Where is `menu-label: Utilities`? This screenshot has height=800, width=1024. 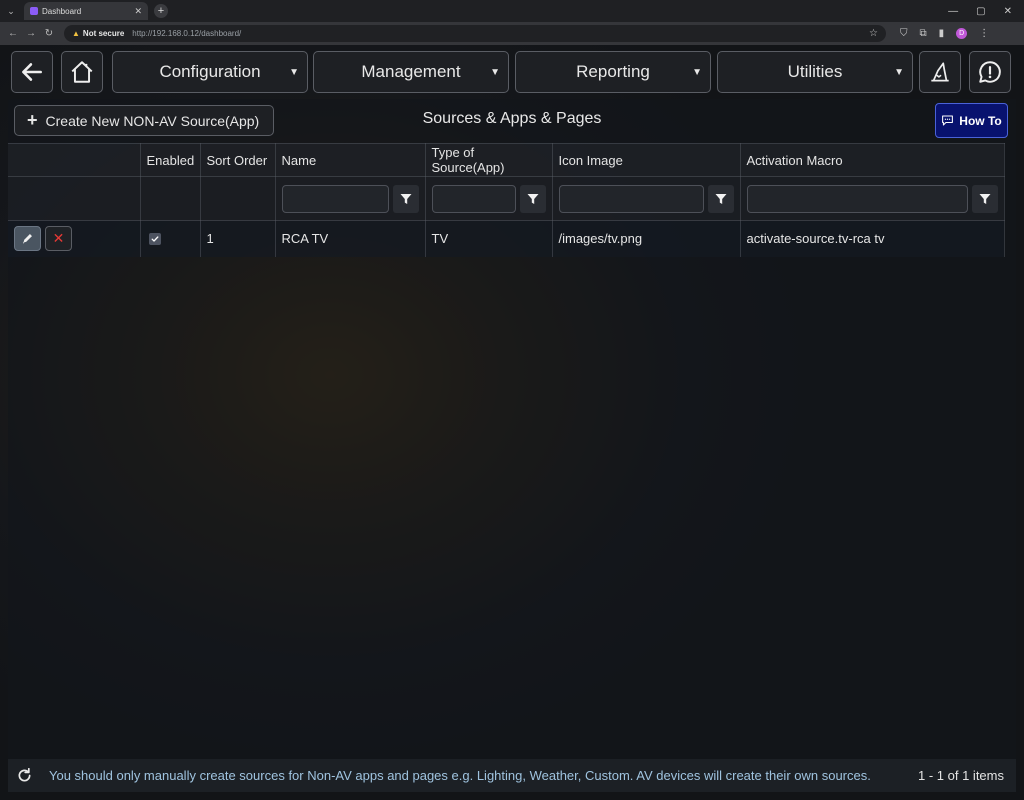
menu-label: Utilities is located at coordinates (815, 71).